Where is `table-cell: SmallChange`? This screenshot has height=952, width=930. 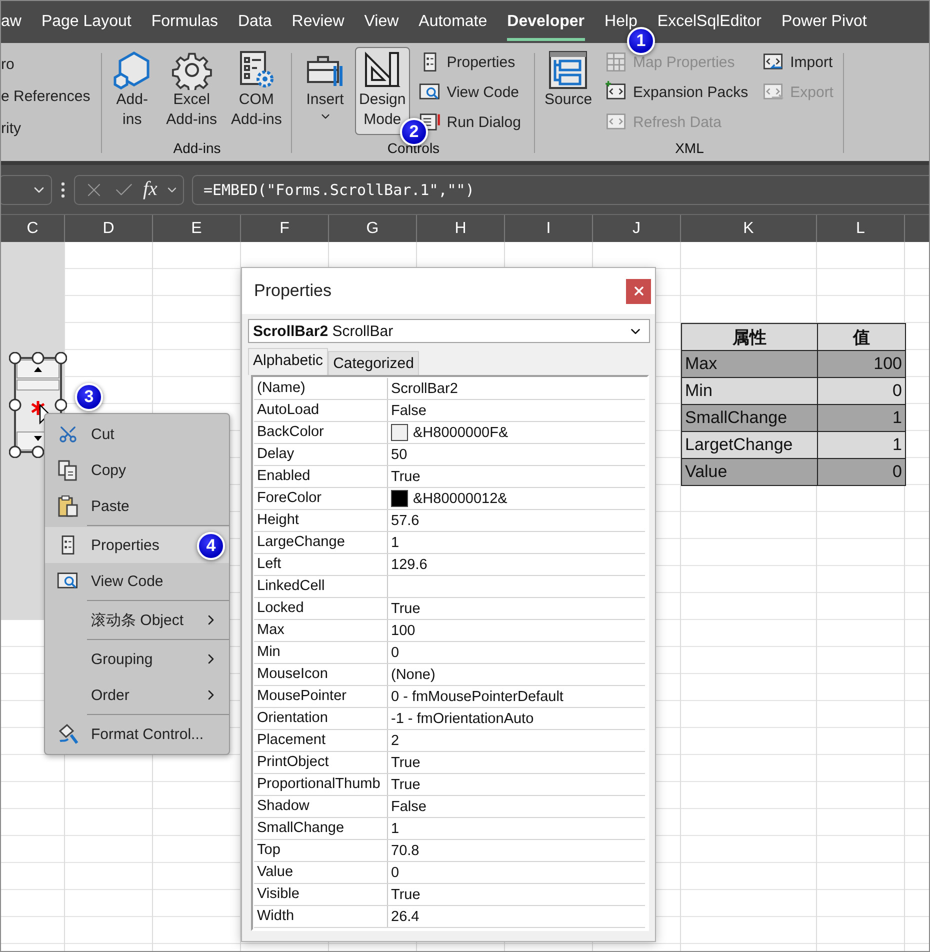
table-cell: SmallChange is located at coordinates (750, 418).